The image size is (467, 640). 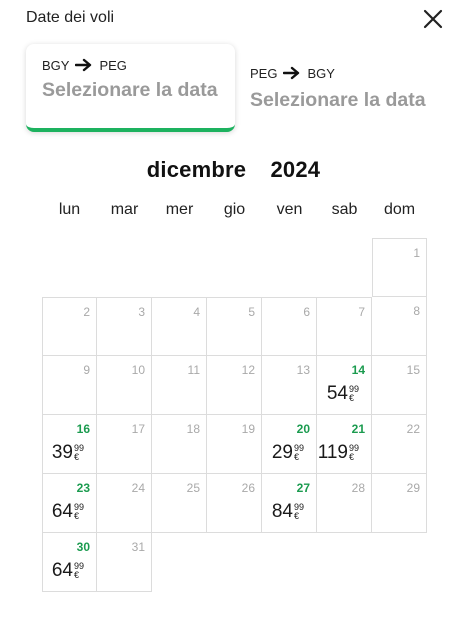 What do you see at coordinates (289, 209) in the screenshot?
I see `weekday-label: ven` at bounding box center [289, 209].